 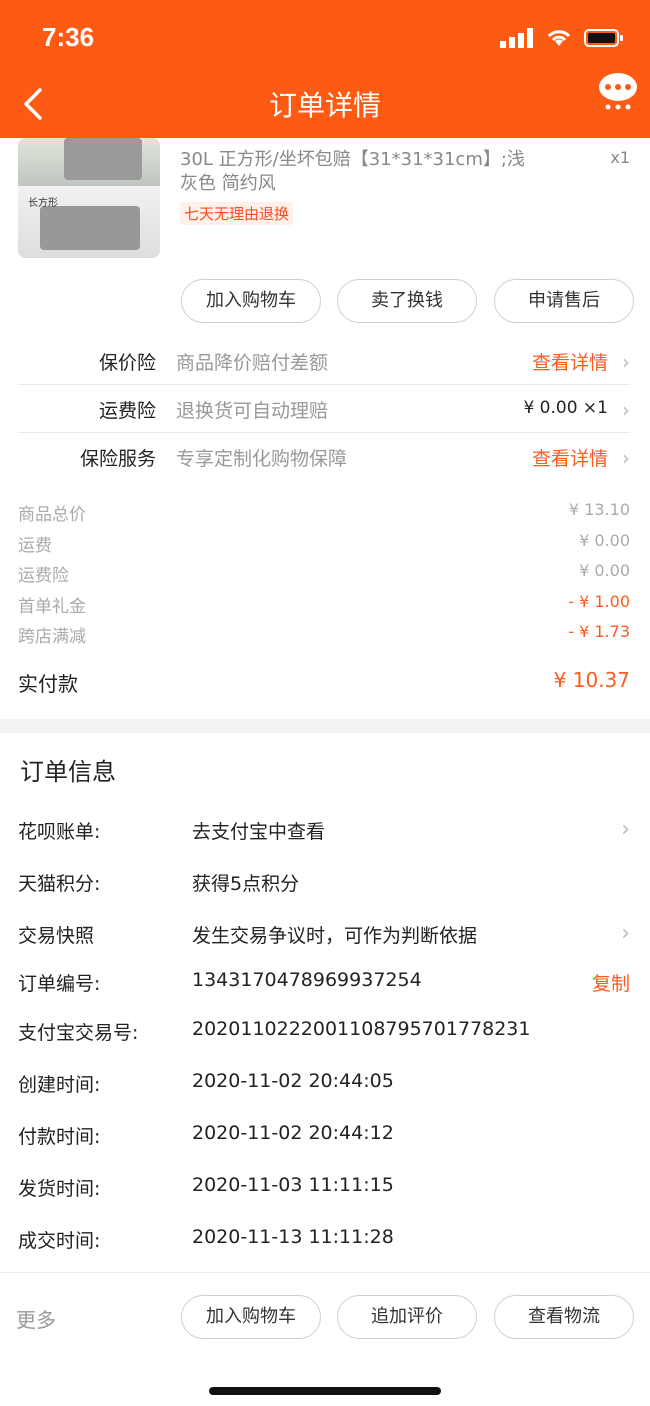 I want to click on info-label: 订单编号:, so click(x=59, y=984).